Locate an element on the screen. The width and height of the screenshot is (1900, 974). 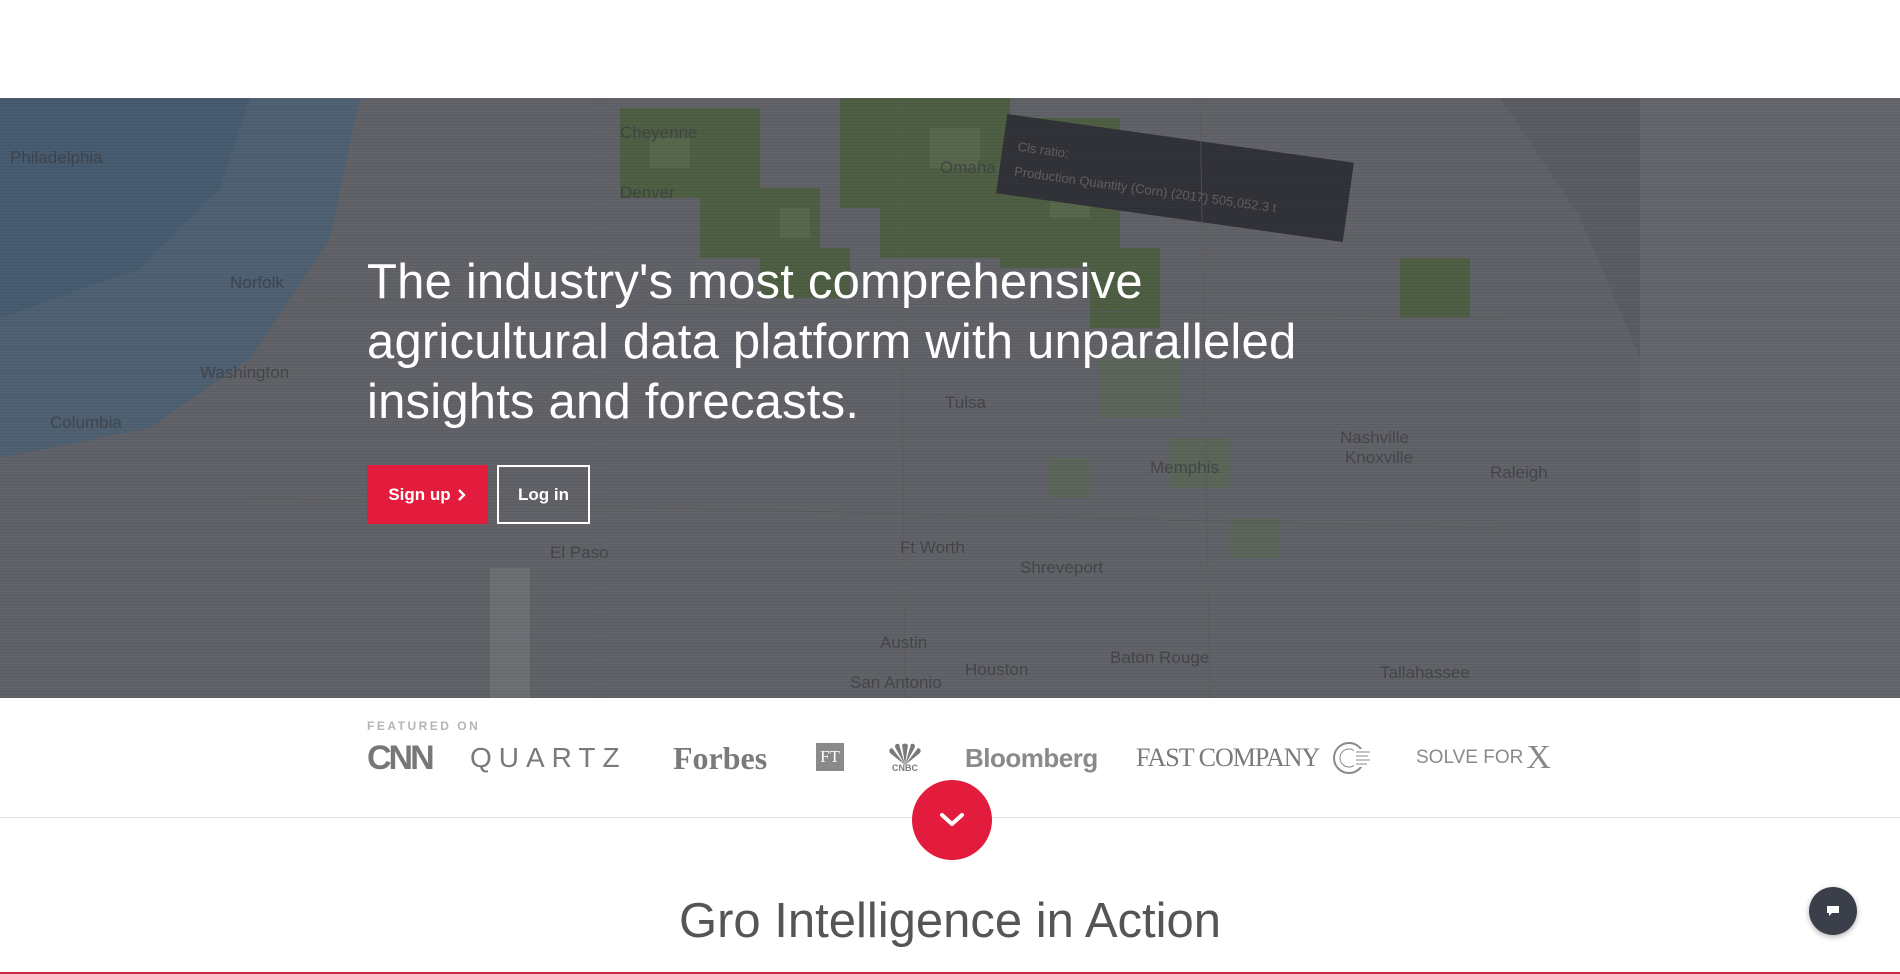
scroll-down-button is located at coordinates (952, 820).